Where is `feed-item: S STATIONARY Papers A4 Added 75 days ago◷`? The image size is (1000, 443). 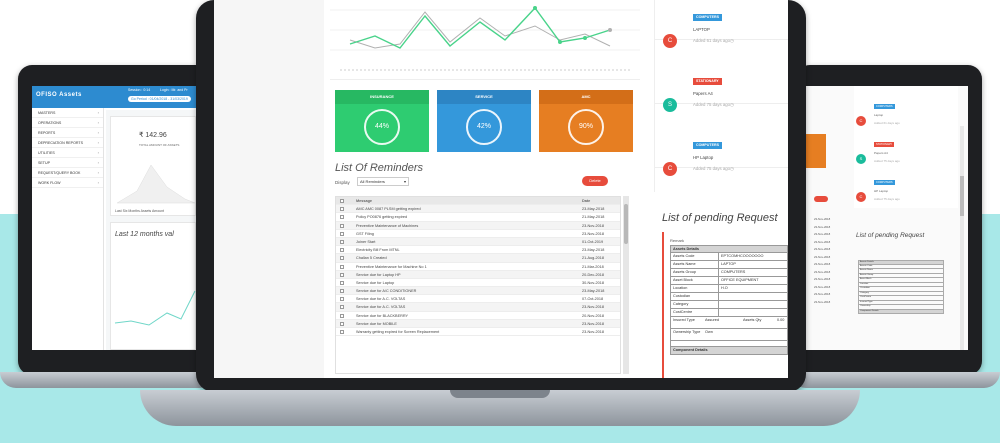
feed-item: S STATIONARY Papers A4 Added 75 days ago◷ is located at coordinates (721, 81).